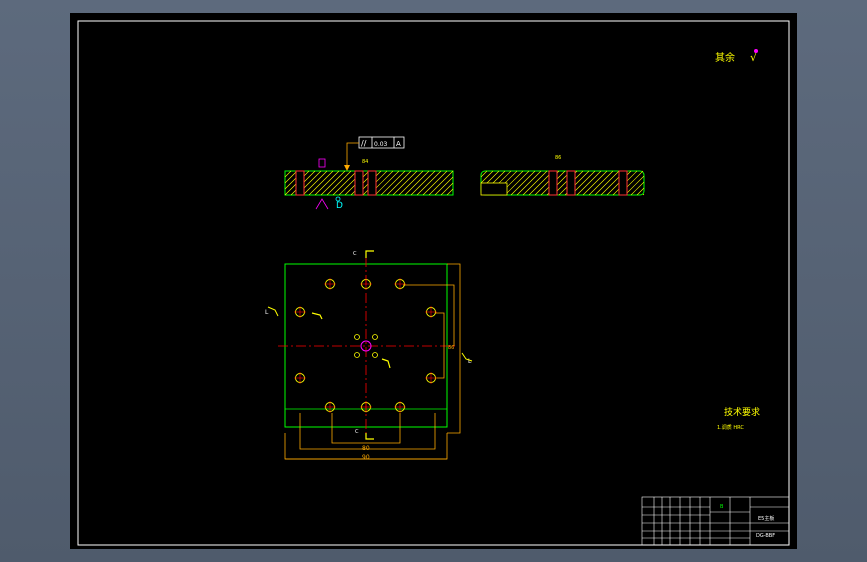 The image size is (867, 562). Describe the element at coordinates (754, 57) in the screenshot. I see `roughness-symbol: √` at that location.